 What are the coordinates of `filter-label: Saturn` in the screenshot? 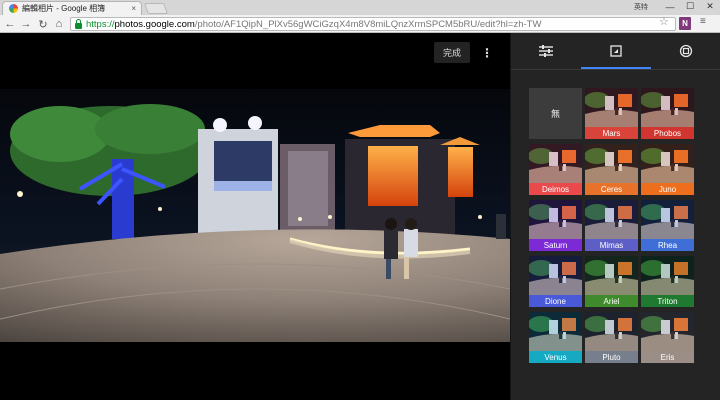 It's located at (555, 245).